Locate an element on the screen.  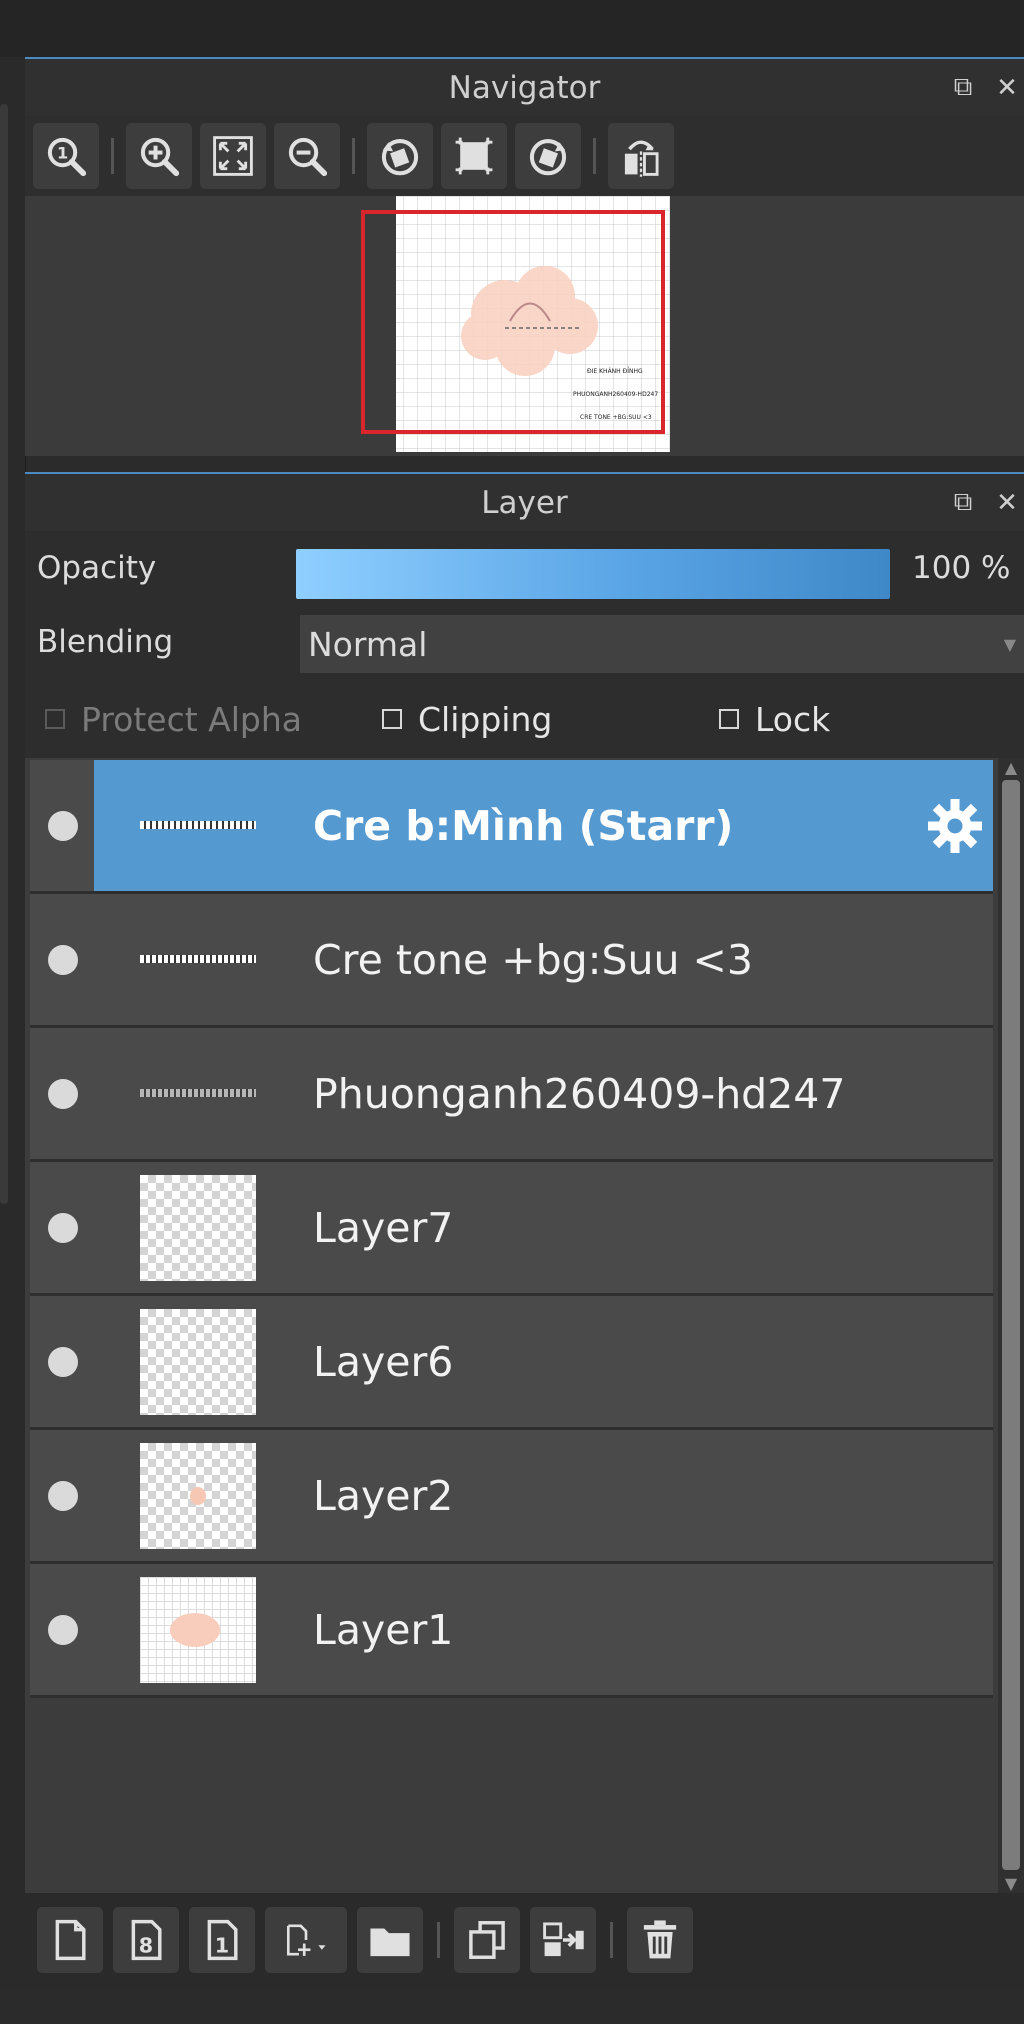
new-folder-button is located at coordinates (390, 1940).